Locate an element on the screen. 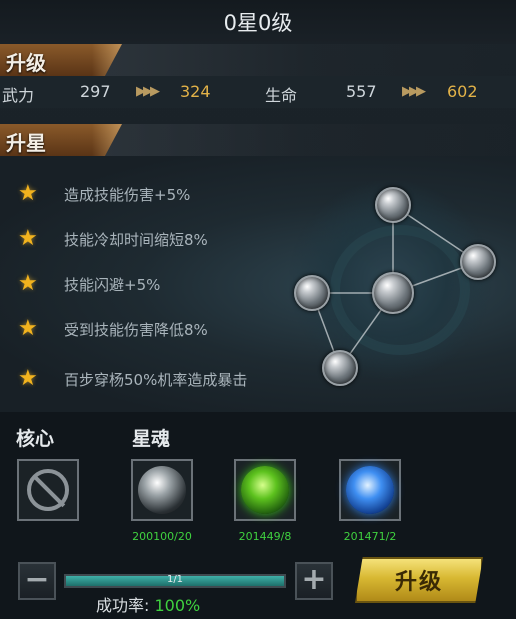  list-item: ★ 百步穿杨50%机率造成暴击 is located at coordinates (132, 379).